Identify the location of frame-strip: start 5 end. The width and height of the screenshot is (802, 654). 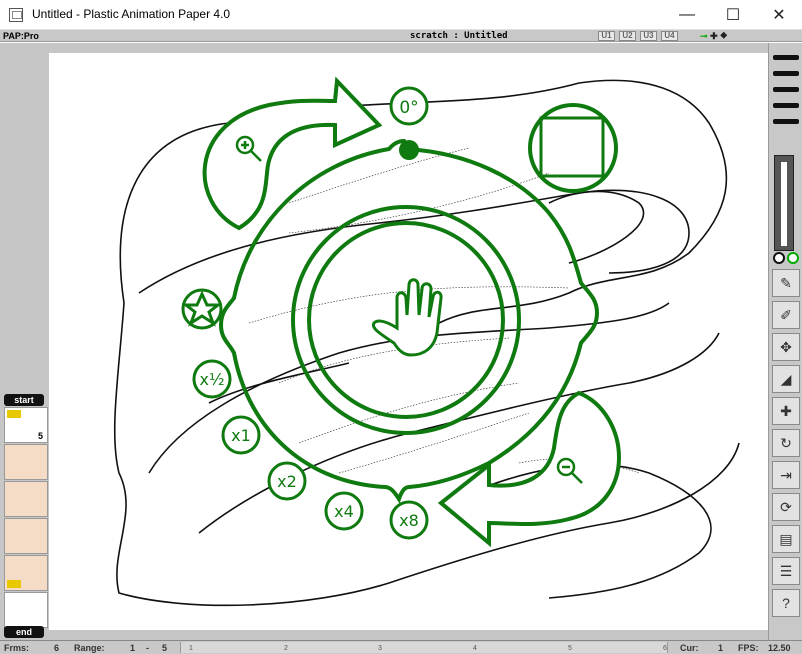
(25, 516).